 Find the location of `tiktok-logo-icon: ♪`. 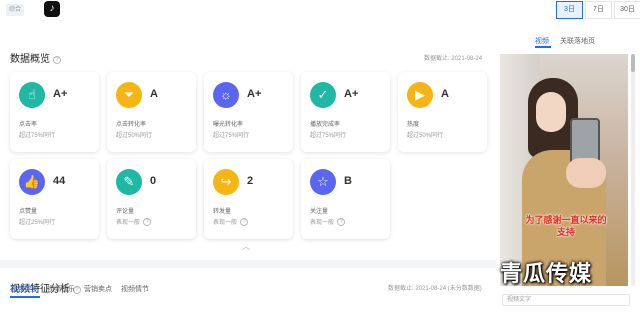

tiktok-logo-icon: ♪ is located at coordinates (52, 9).